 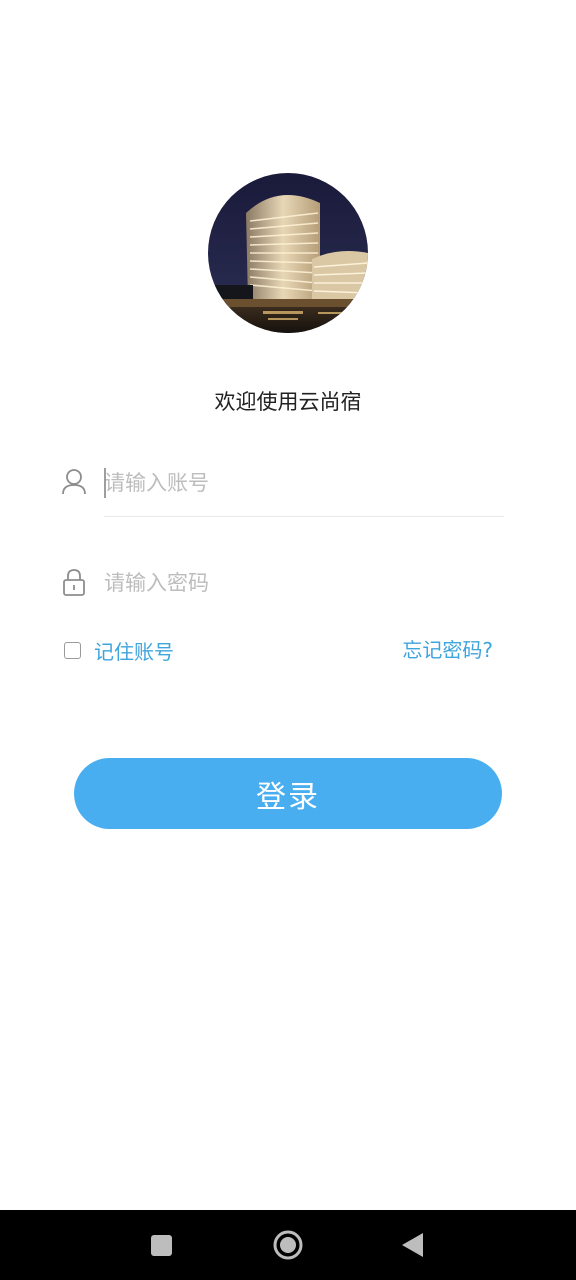 I want to click on system-nav-bar, so click(x=288, y=1245).